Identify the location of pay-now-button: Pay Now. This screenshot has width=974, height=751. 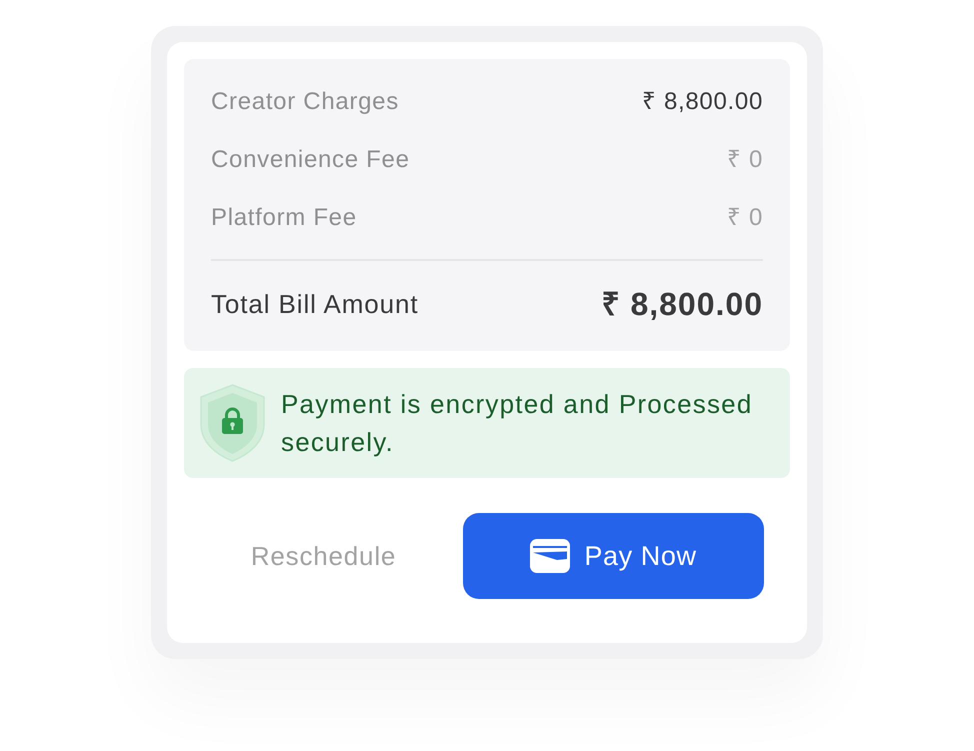
(613, 556).